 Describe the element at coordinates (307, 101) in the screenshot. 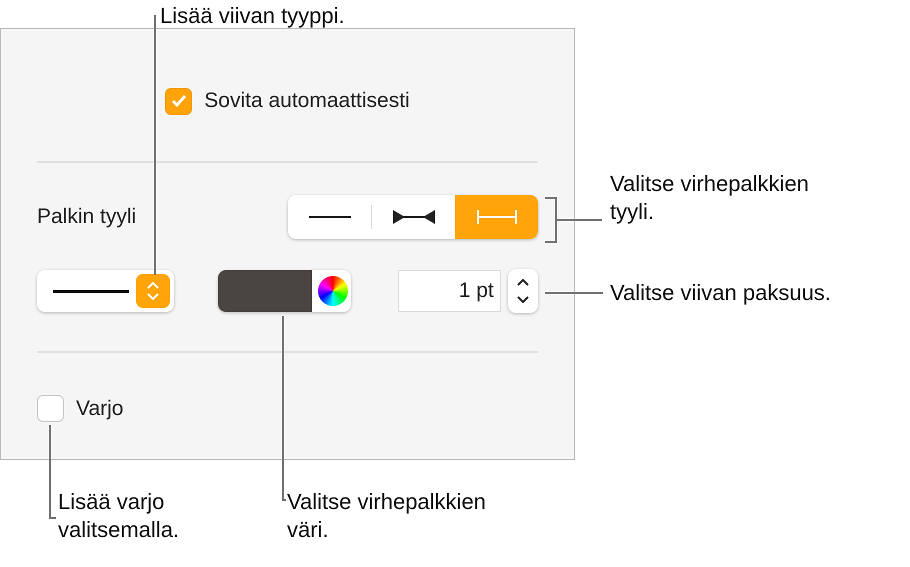

I see `checkbox-label: Sovita automaattisesti` at that location.